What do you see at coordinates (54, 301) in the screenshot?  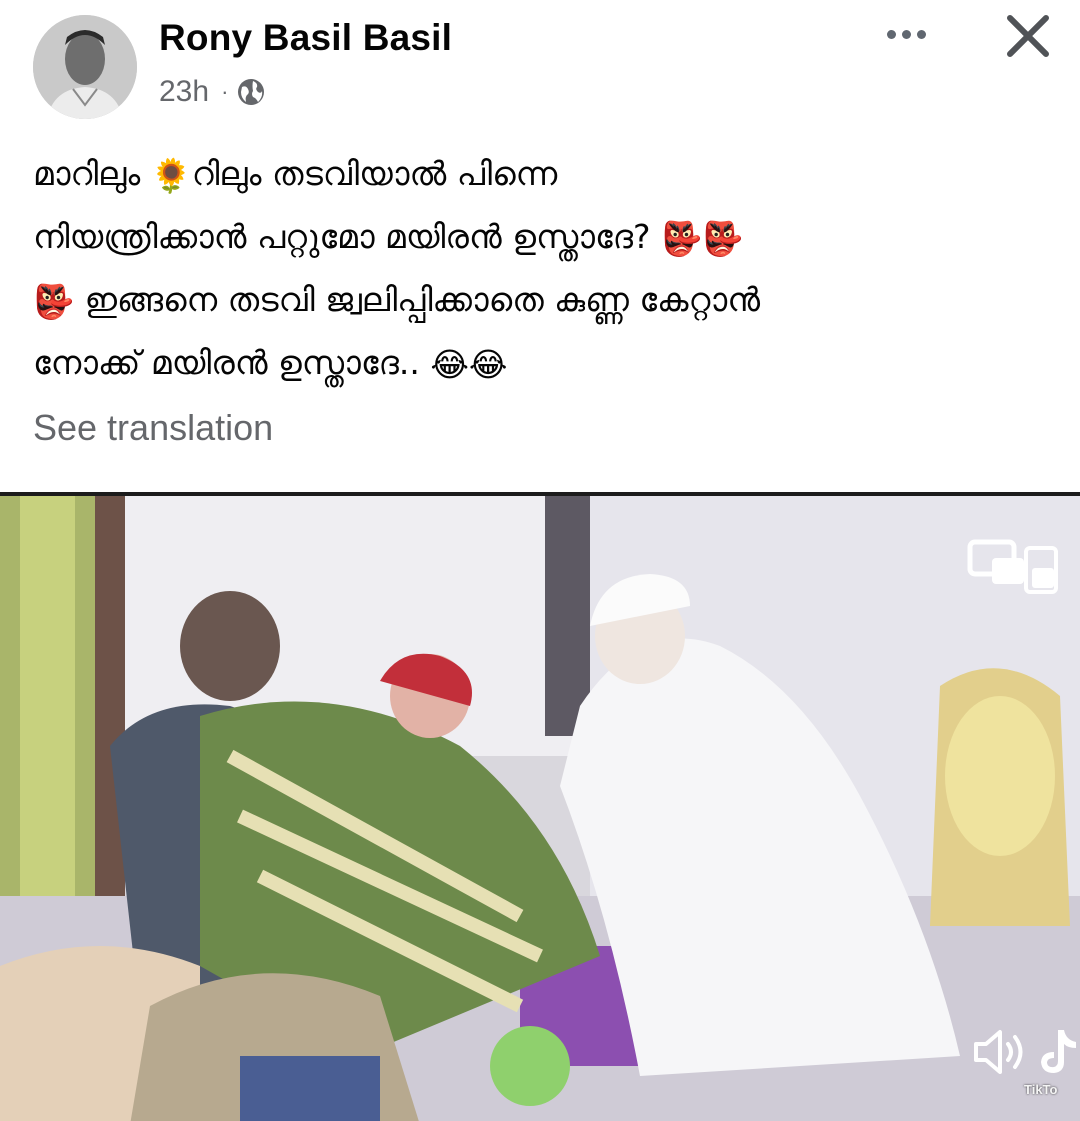 I see `goblin-emoji: 👺` at bounding box center [54, 301].